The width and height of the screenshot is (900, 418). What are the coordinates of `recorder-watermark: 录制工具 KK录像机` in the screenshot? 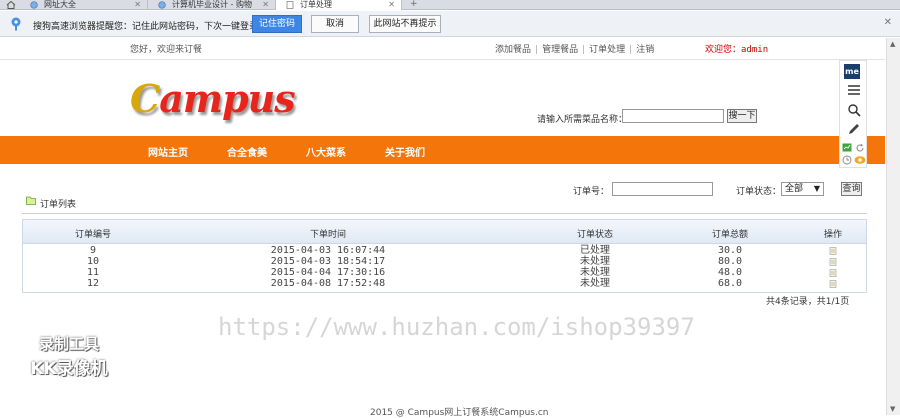 It's located at (69, 356).